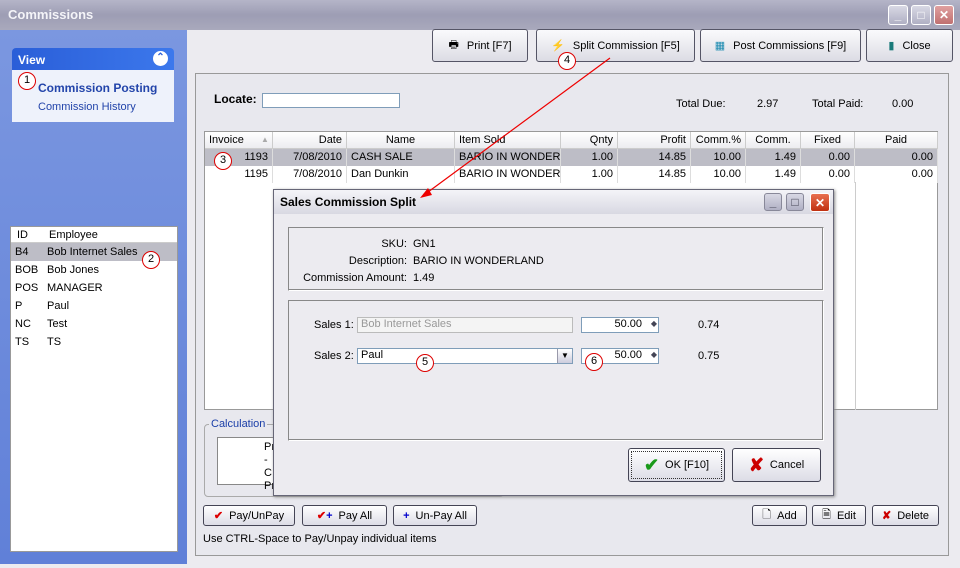 This screenshot has height=568, width=960. Describe the element at coordinates (27, 81) in the screenshot. I see `annotation-1: 1` at that location.